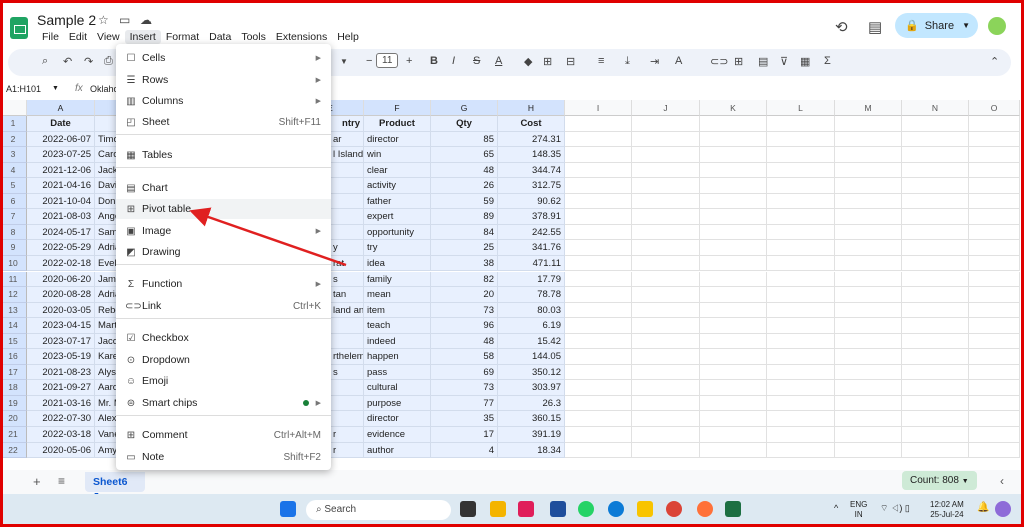 Image resolution: width=1024 pixels, height=527 pixels. I want to click on annotation-arrow, so click(268, 237).